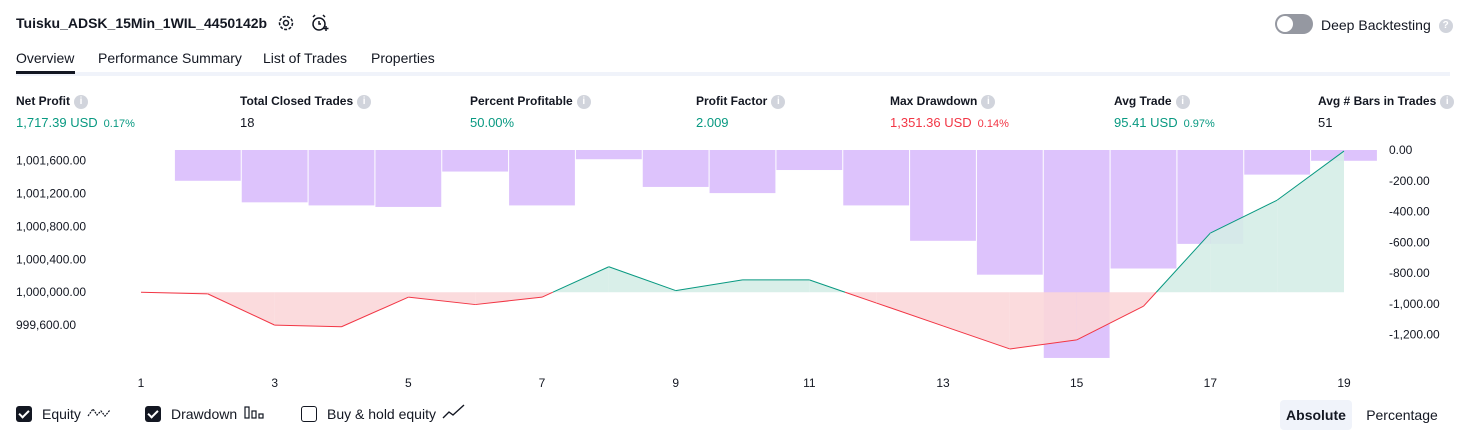 This screenshot has width=1466, height=438. Describe the element at coordinates (170, 58) in the screenshot. I see `tab-performance-summary: Performance Summary` at that location.